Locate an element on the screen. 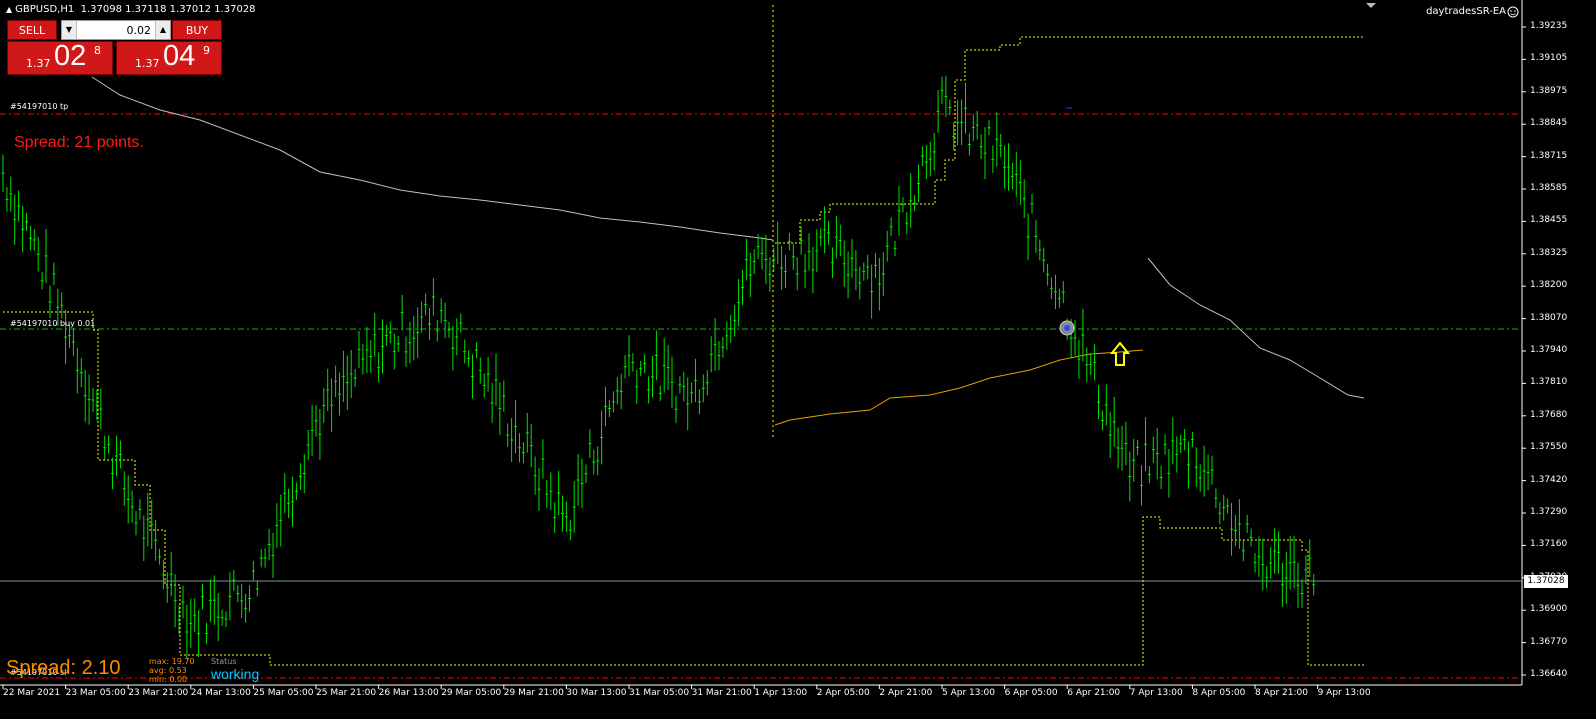  price-tick-label: 1.37810 is located at coordinates (1549, 382).